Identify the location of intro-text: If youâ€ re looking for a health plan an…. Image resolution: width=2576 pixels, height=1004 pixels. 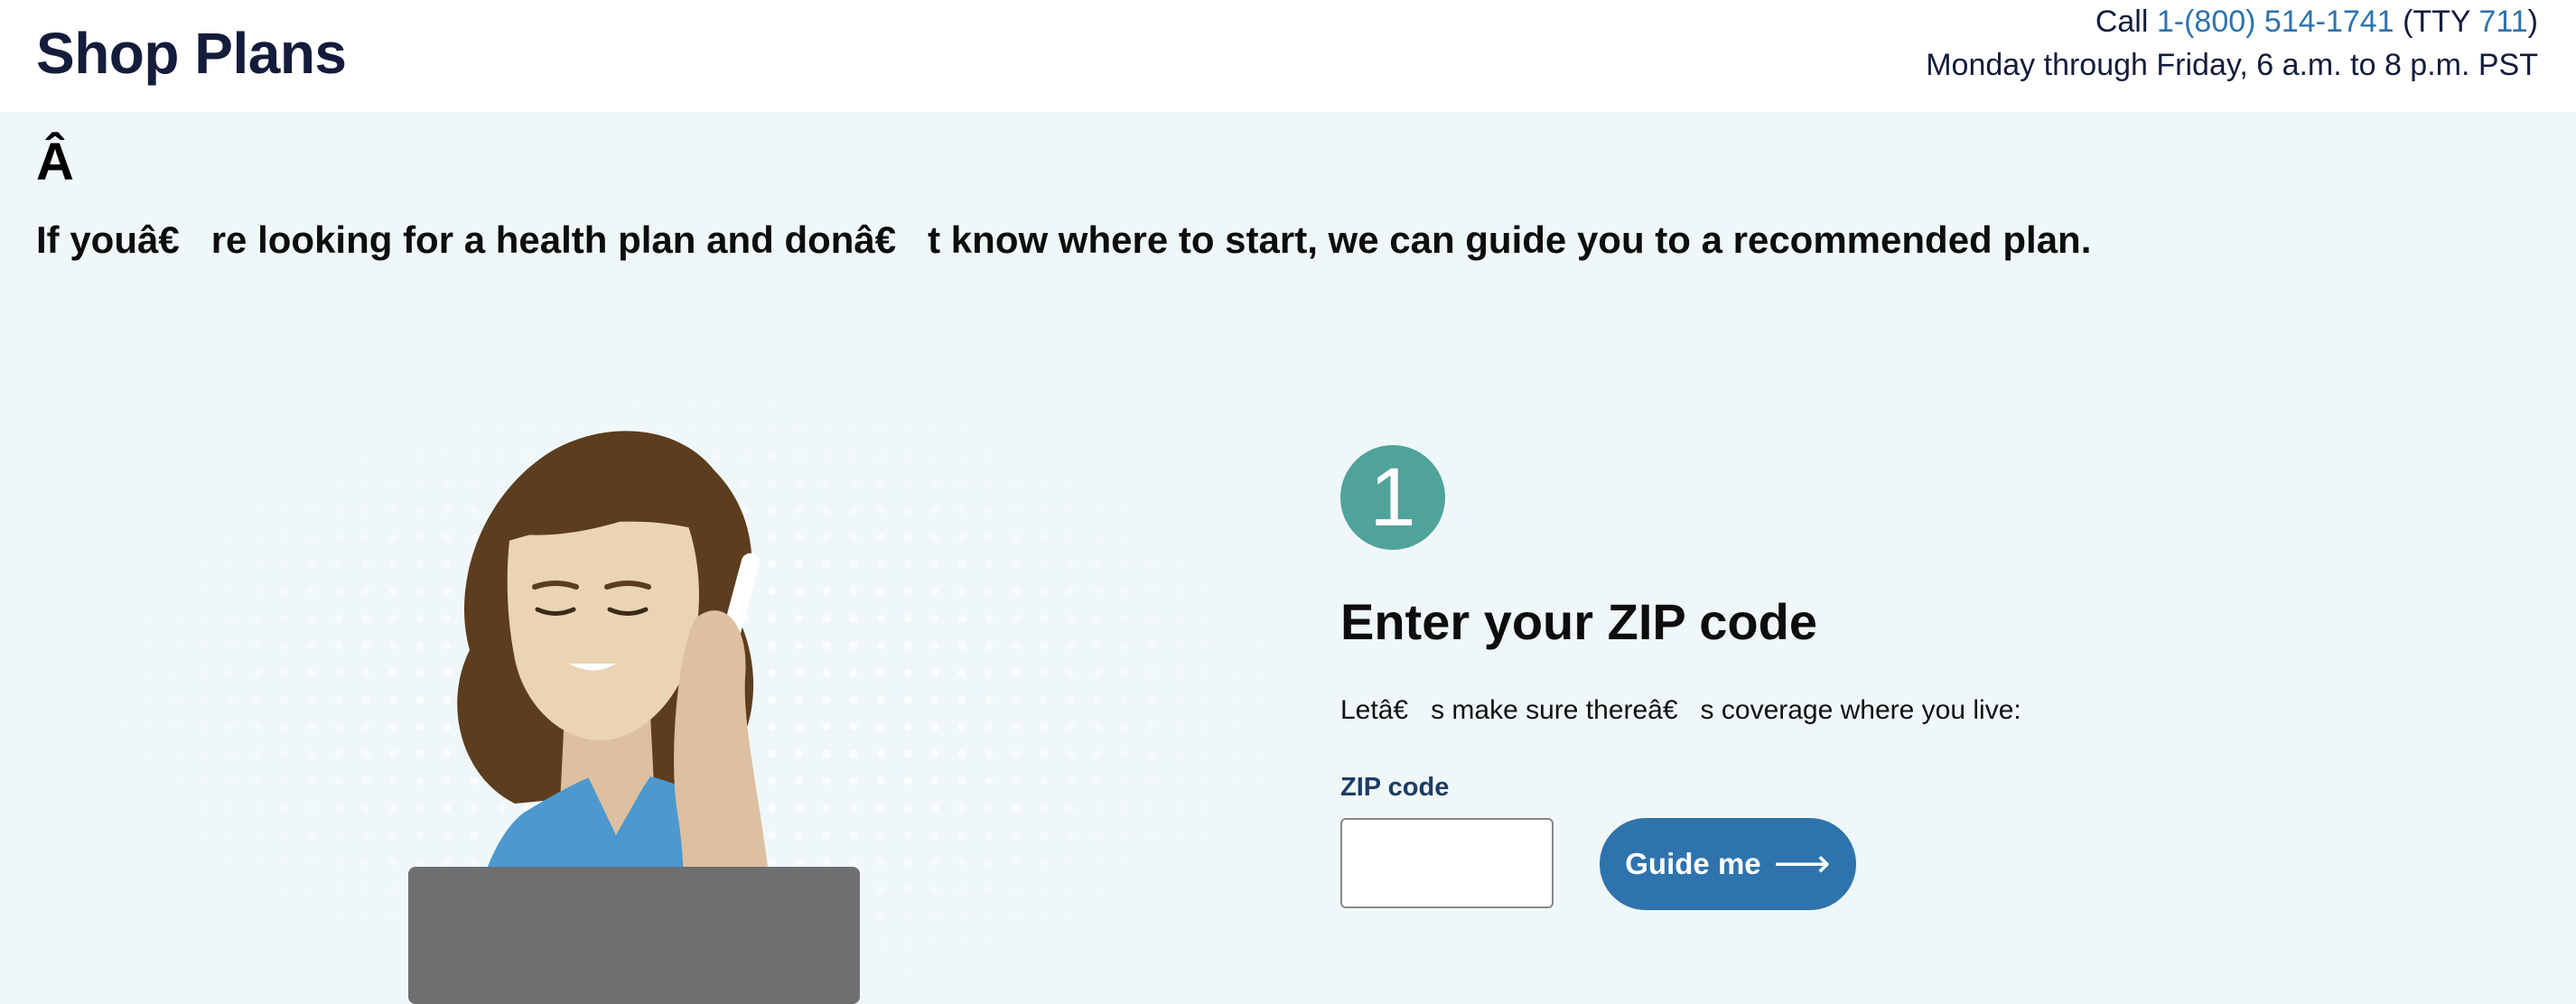
(1064, 239).